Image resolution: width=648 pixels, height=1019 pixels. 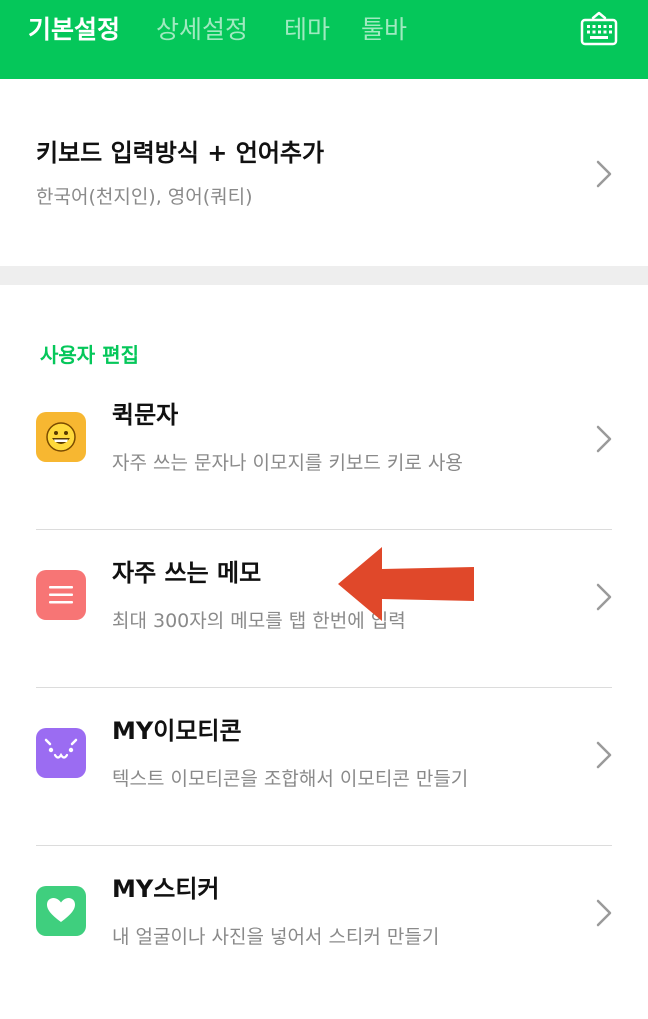 I want to click on top-tab-bar: 기본설정 상세설정 테마 툴바, so click(x=324, y=39).